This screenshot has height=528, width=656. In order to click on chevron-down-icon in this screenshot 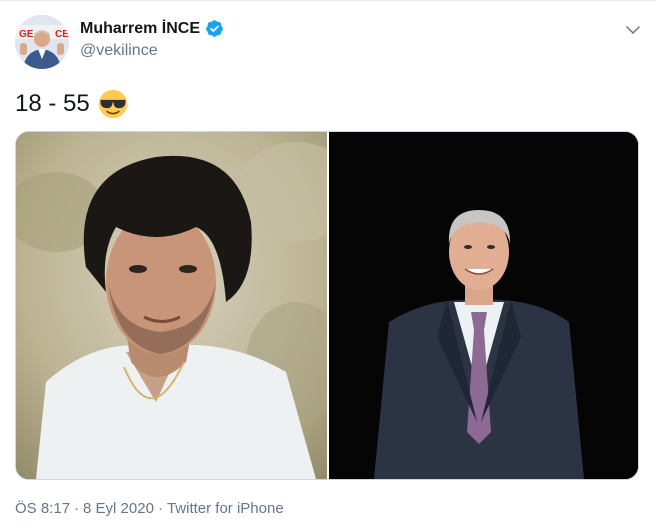, I will do `click(633, 30)`.